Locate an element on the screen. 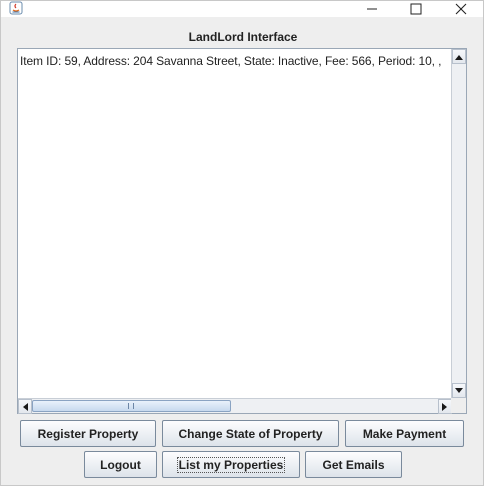  change-state-button: Change State of Property is located at coordinates (250, 433).